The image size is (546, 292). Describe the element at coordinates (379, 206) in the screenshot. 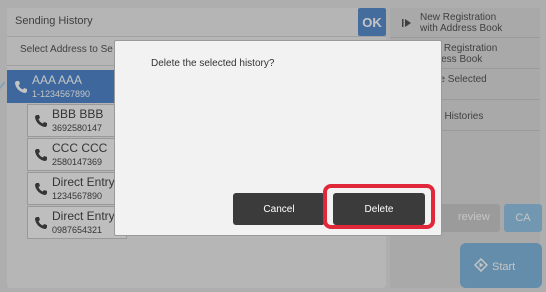

I see `delete-highlight-frame` at that location.